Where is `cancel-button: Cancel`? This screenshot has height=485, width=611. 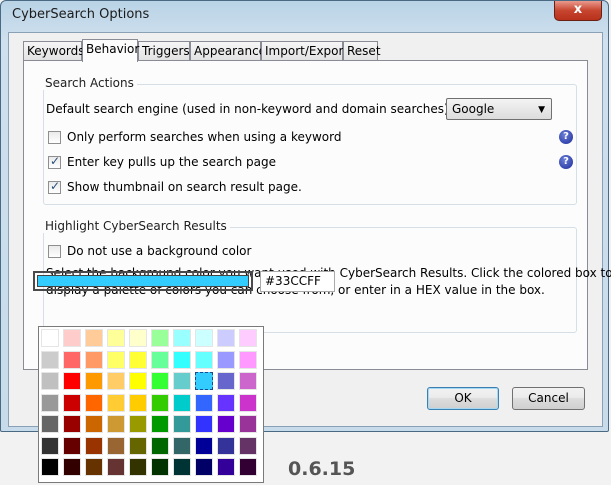
cancel-button: Cancel is located at coordinates (548, 398).